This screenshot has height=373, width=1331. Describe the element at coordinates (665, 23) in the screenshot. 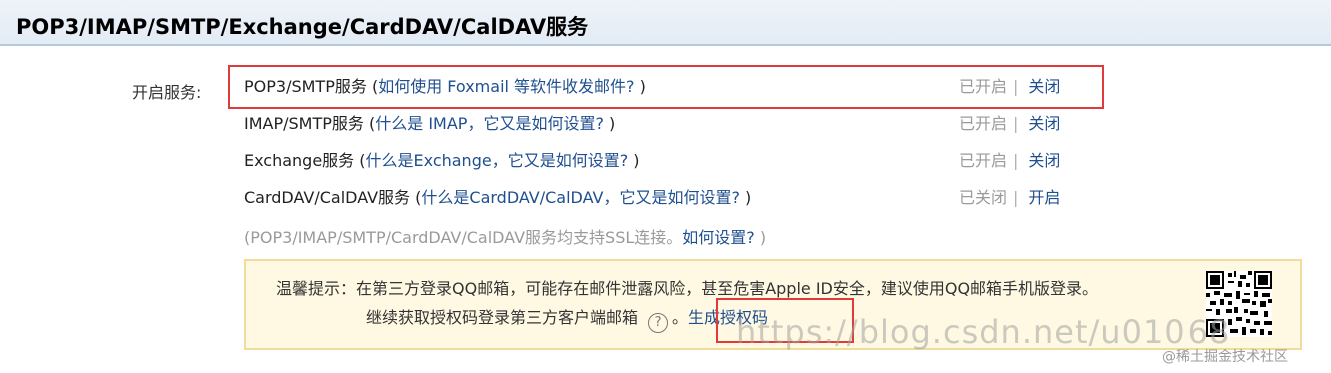

I see `section-header: POP3/IMAP/SMTP/Exchange/CardDAV/CalDAV服务` at that location.